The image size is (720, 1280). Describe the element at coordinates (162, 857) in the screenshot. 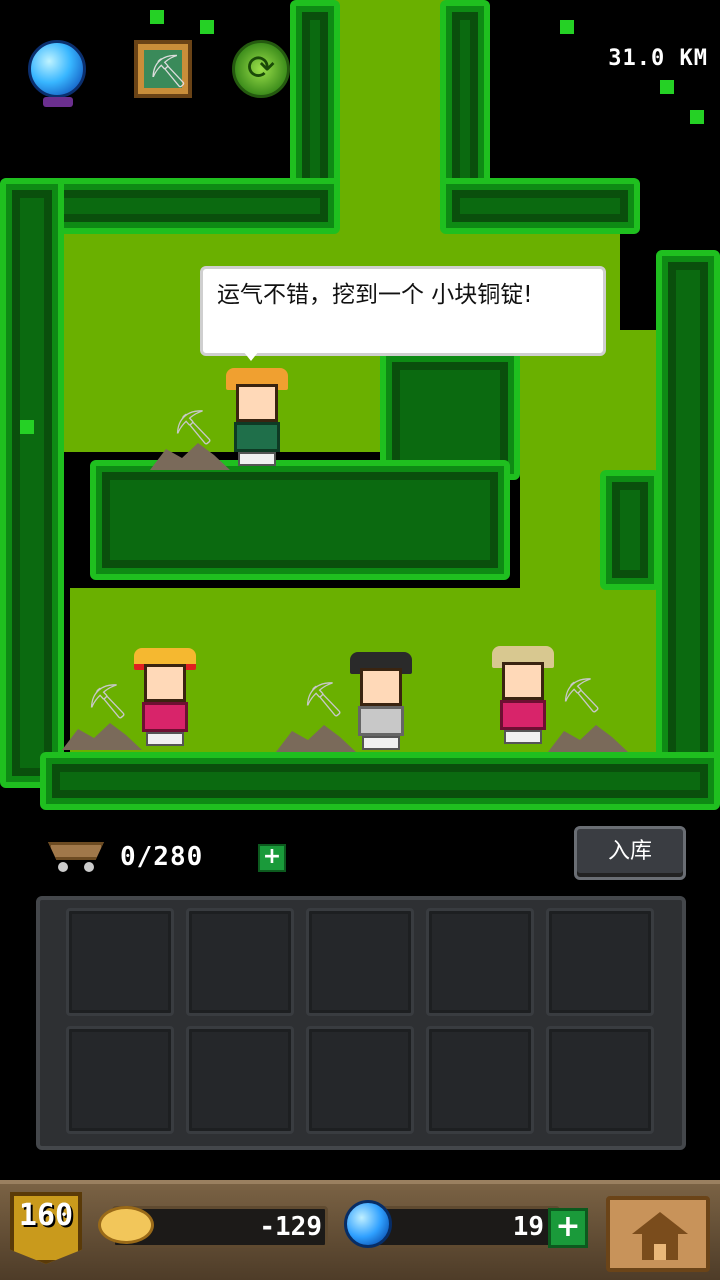

I see `cart-capacity: 0/280` at that location.